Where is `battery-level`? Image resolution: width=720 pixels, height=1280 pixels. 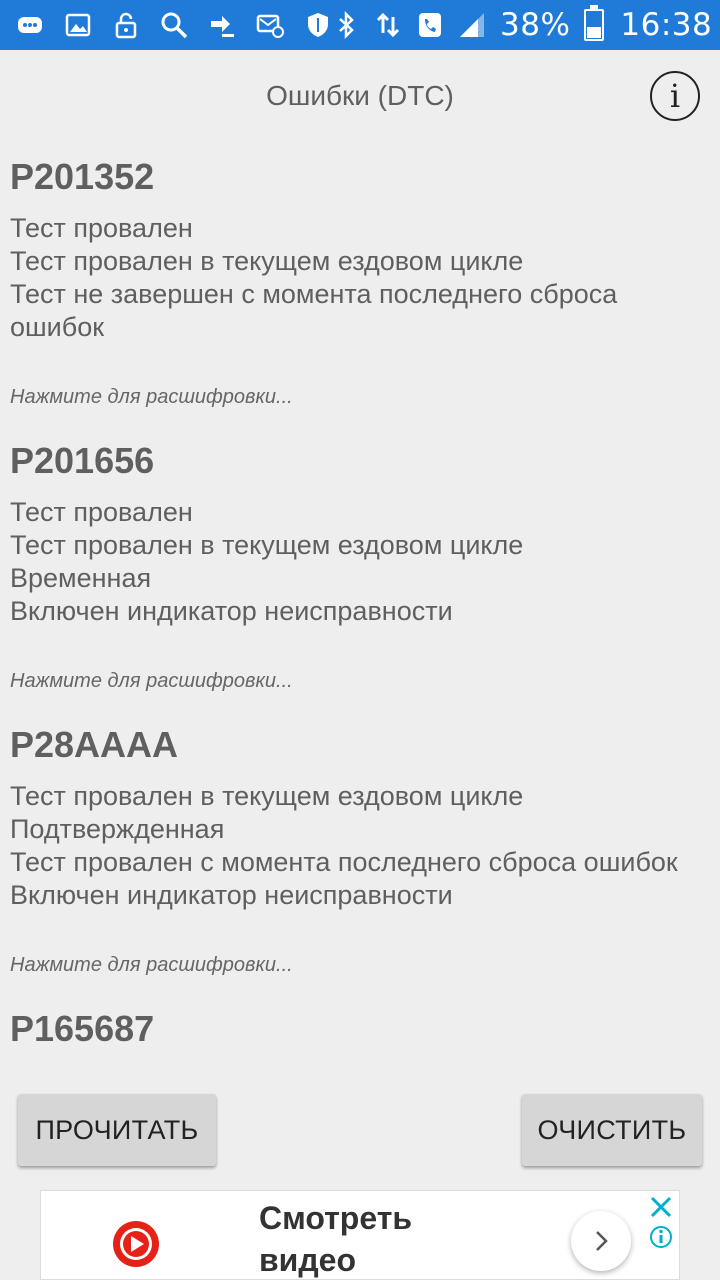 battery-level is located at coordinates (594, 32).